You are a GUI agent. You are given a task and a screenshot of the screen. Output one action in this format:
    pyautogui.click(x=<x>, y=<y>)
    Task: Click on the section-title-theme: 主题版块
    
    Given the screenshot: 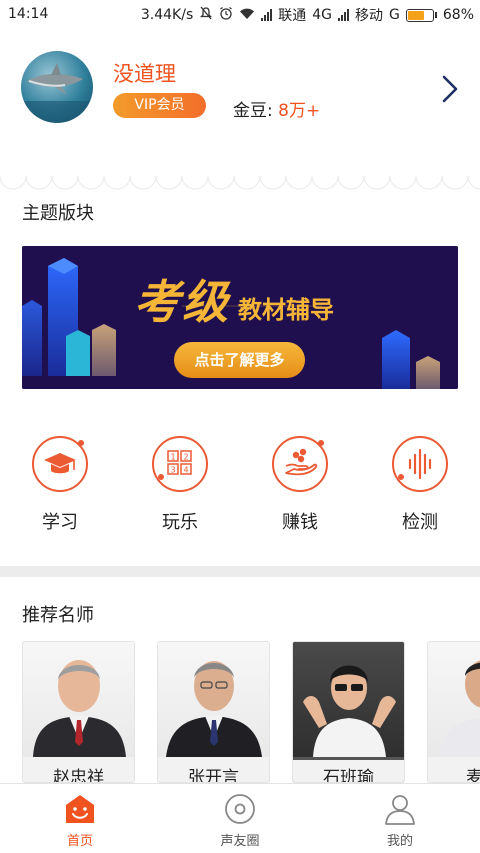 What is the action you would take?
    pyautogui.click(x=58, y=213)
    